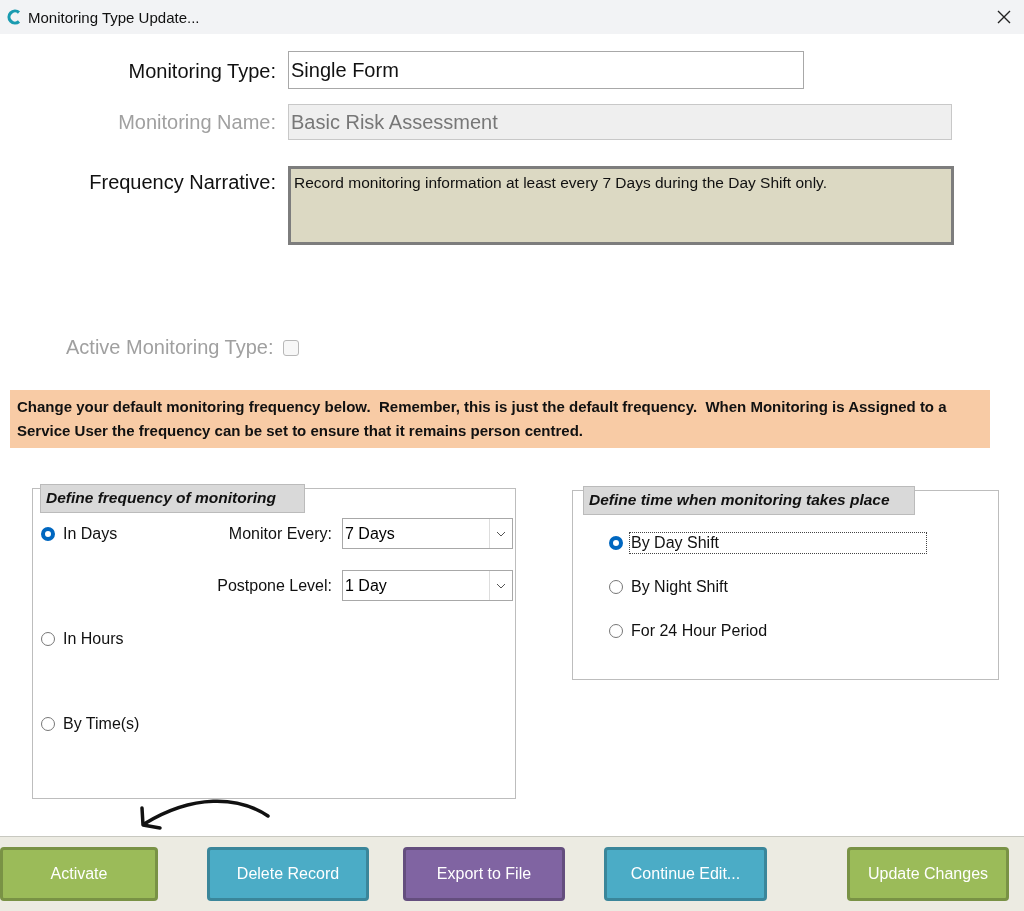 The height and width of the screenshot is (911, 1024). I want to click on option-label: In Days, so click(90, 534).